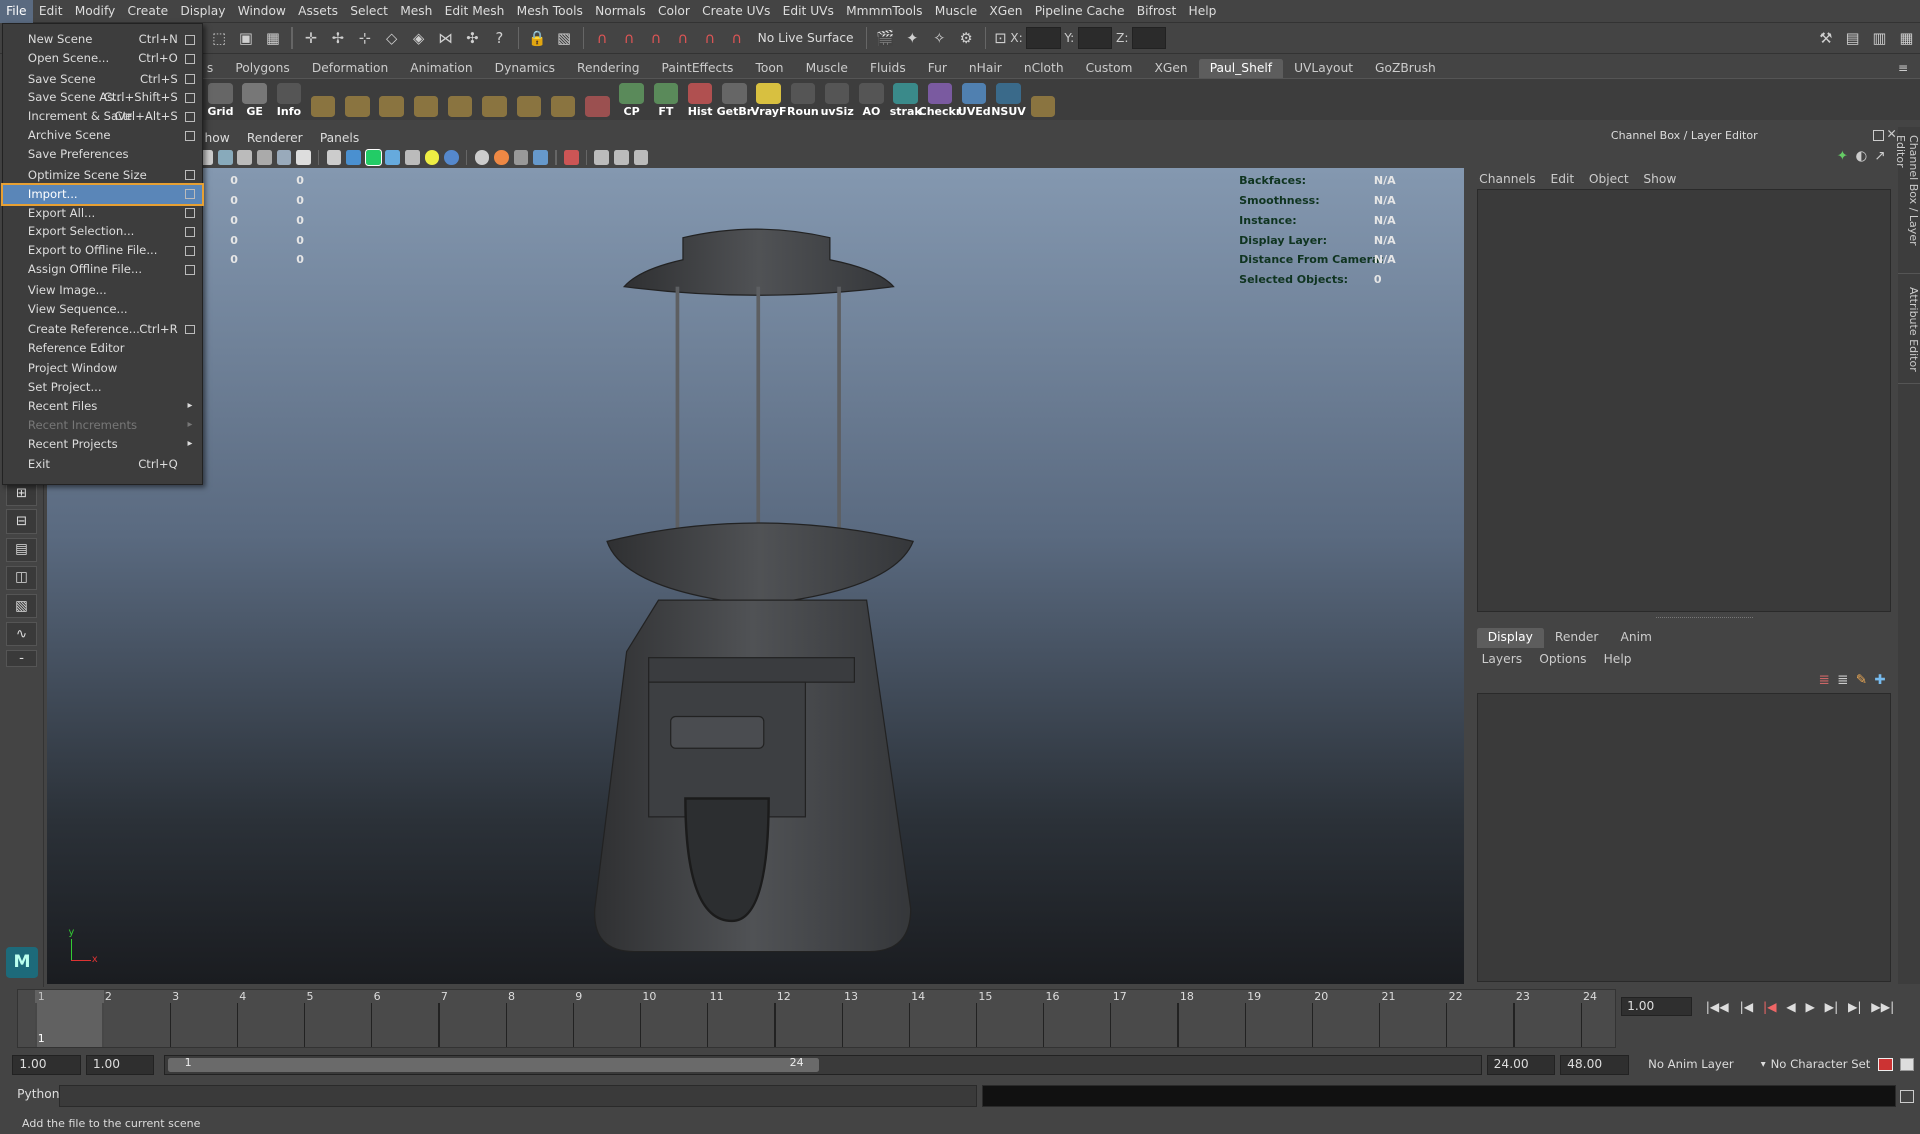 The image size is (1920, 1134). Describe the element at coordinates (1612, 179) in the screenshot. I see `channel-box-menu-object: Object` at that location.